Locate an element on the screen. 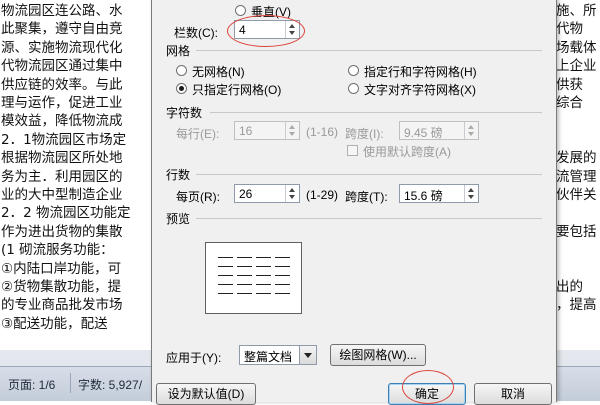  lines-pitch-label: 跨度(T): is located at coordinates (366, 197).